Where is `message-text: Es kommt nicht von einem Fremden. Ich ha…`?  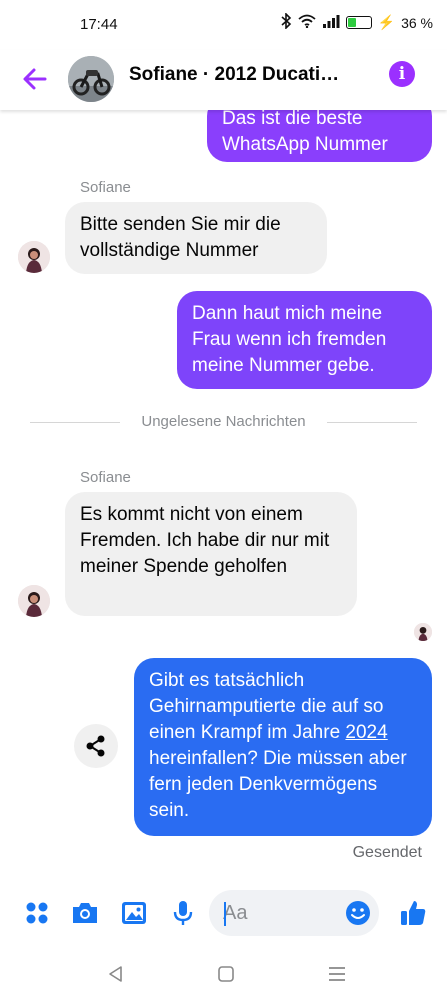 message-text: Es kommt nicht von einem Fremden. Ich ha… is located at coordinates (205, 540).